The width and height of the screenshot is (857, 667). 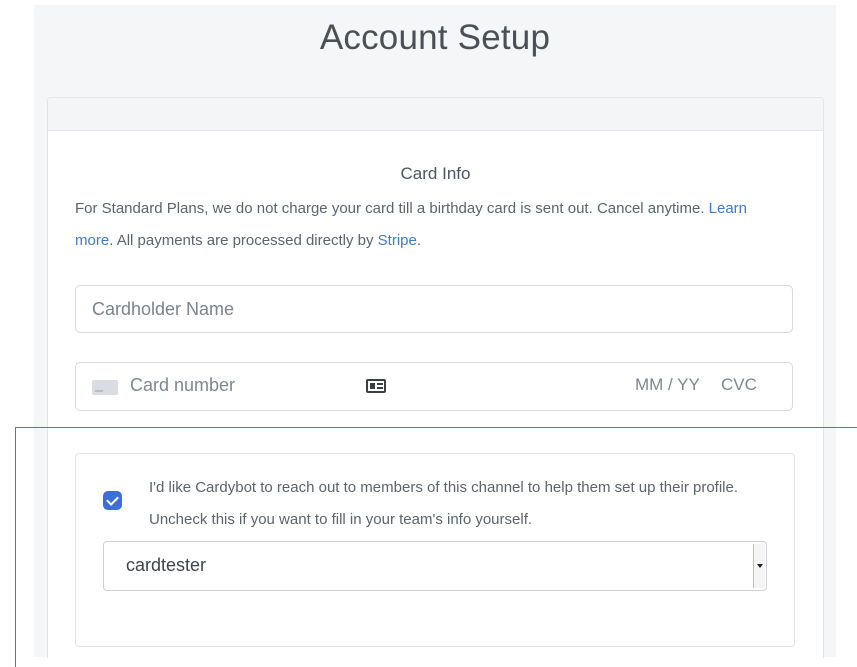 I want to click on contact-card-icon, so click(x=376, y=386).